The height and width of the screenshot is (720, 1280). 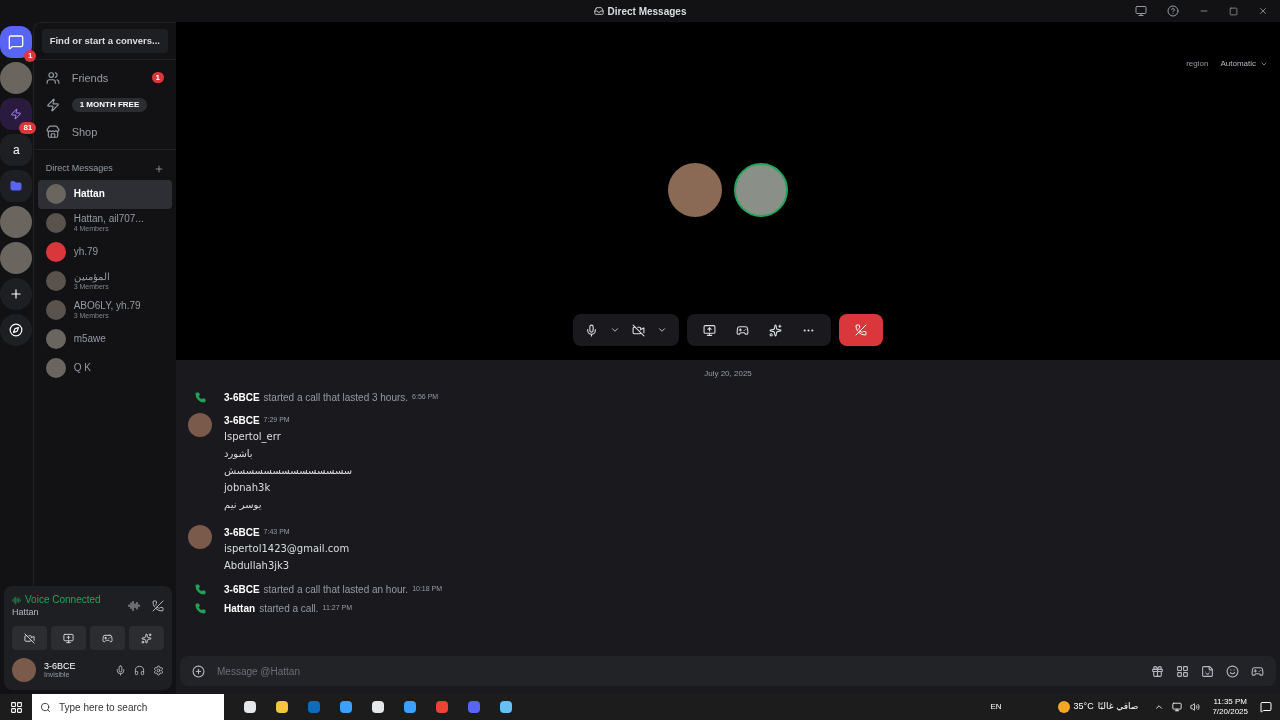 What do you see at coordinates (1118, 707) in the screenshot?
I see `weather-text: صافي غالبًا` at bounding box center [1118, 707].